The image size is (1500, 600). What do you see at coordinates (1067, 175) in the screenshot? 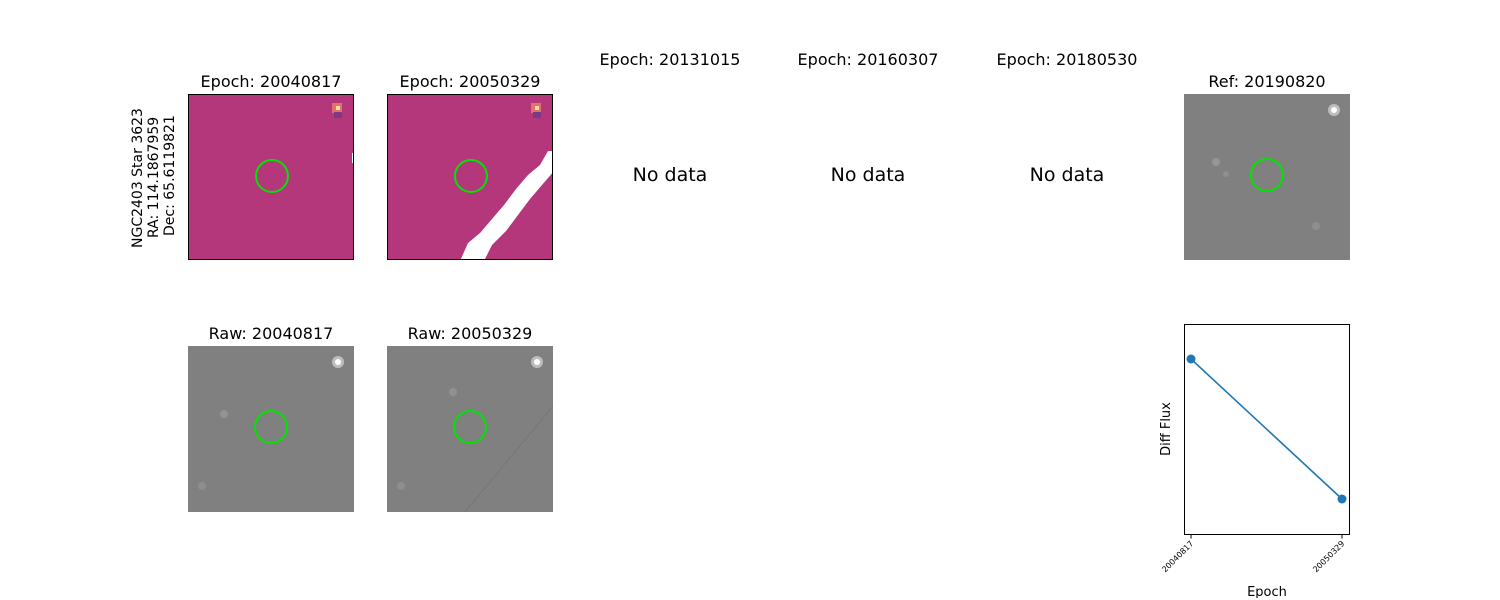
I see `no-data-5: No data` at bounding box center [1067, 175].